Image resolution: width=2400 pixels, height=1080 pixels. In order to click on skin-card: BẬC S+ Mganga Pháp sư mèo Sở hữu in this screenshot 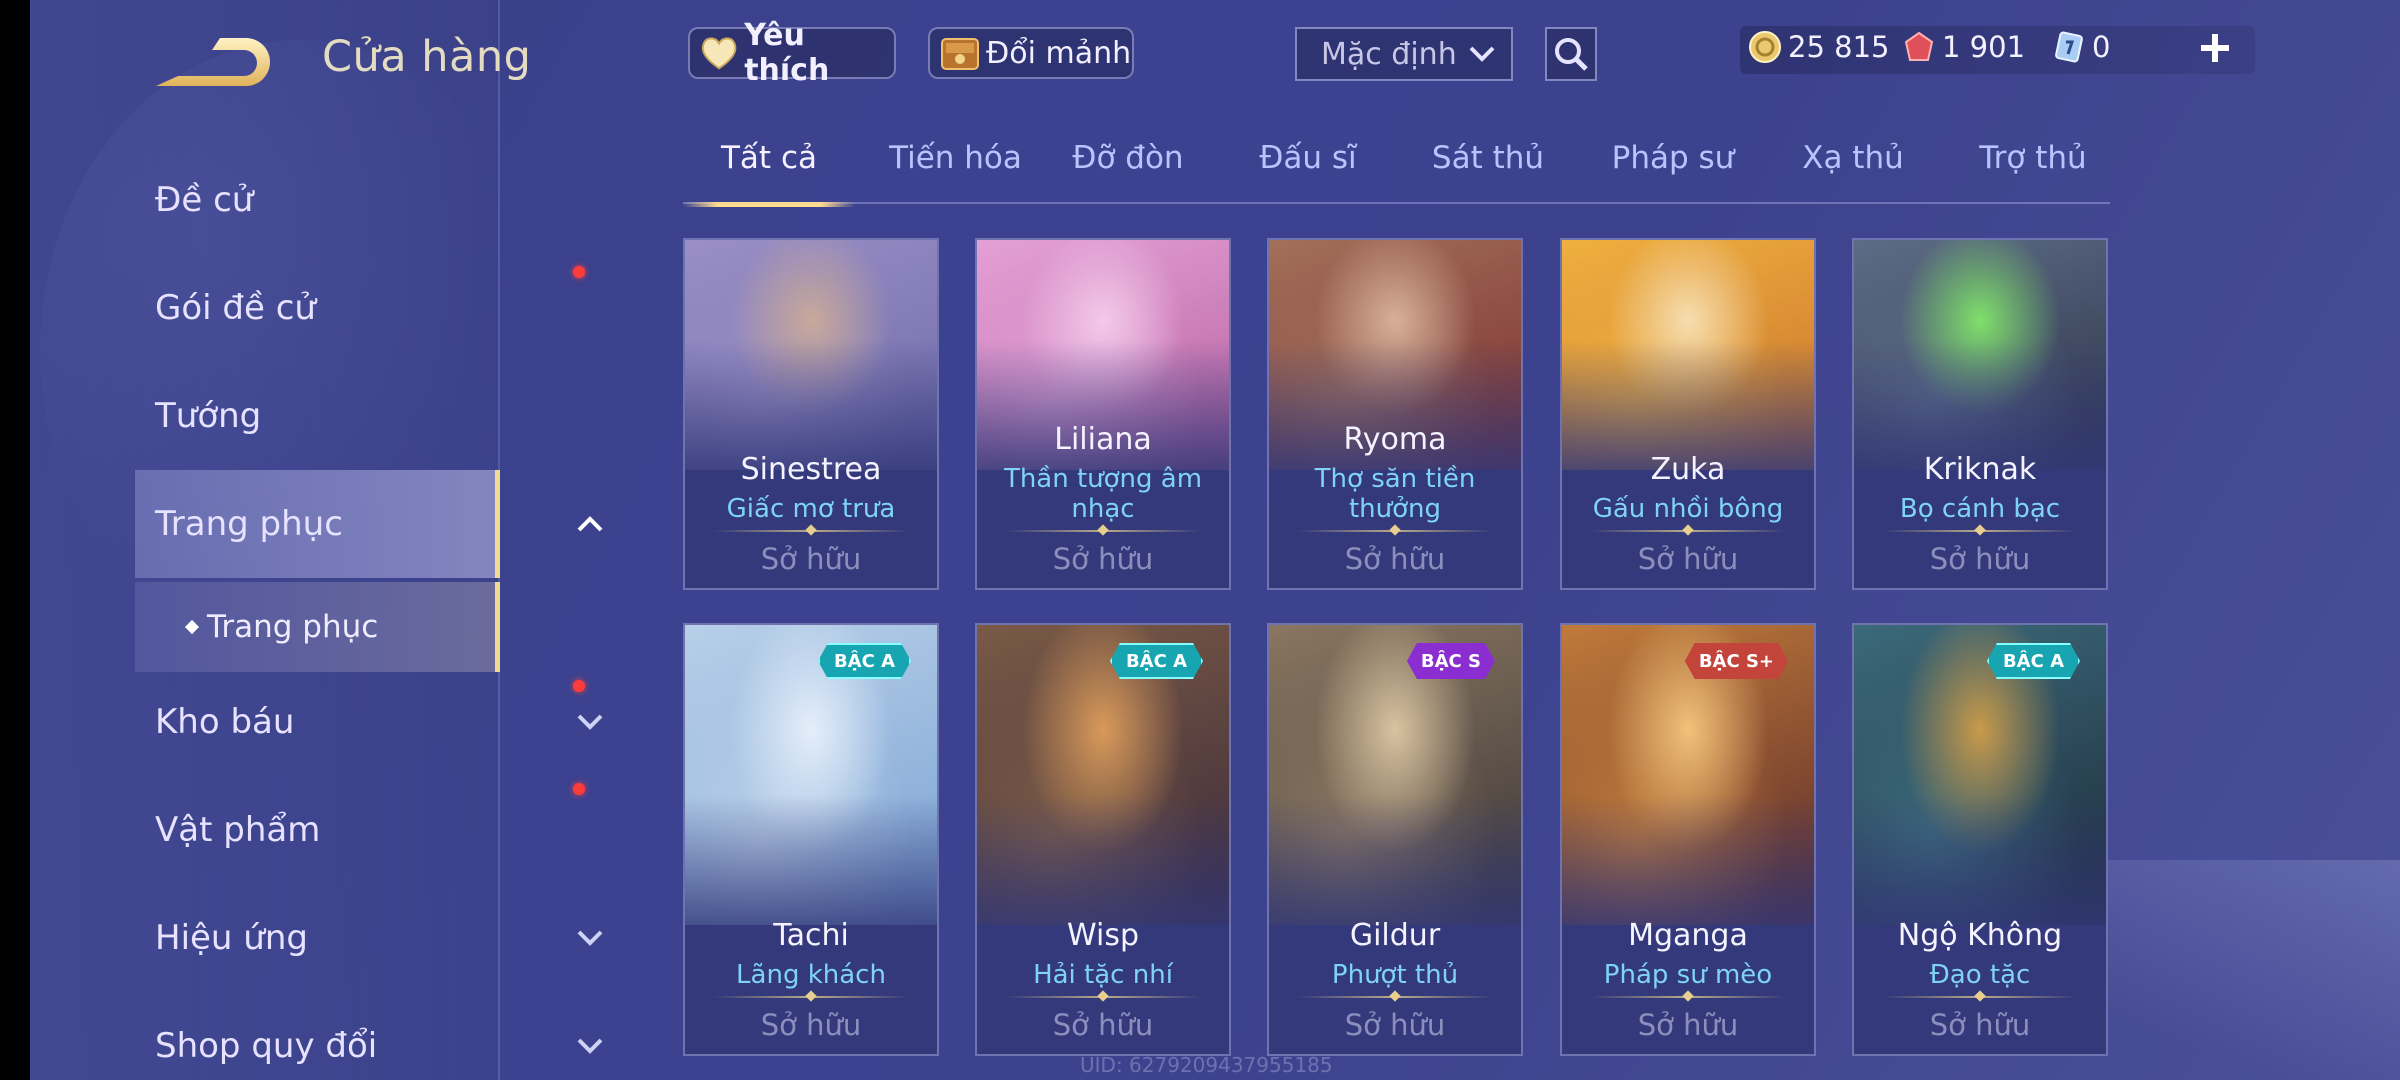, I will do `click(1688, 839)`.